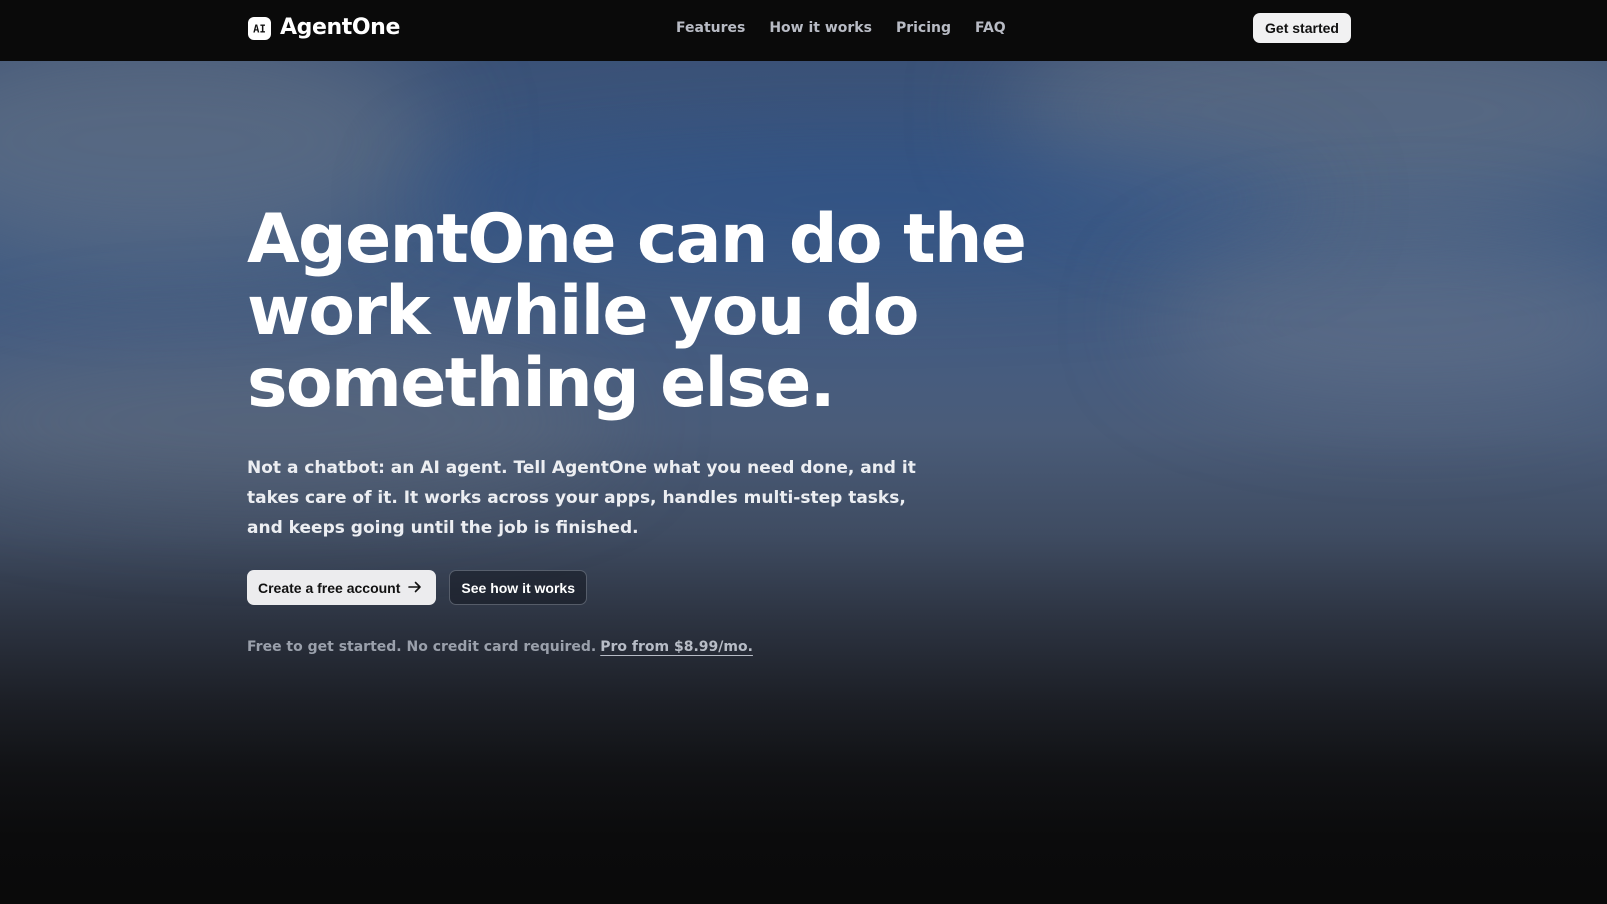 Image resolution: width=1607 pixels, height=904 pixels. I want to click on brand-home-link: AI AgentOne, so click(324, 28).